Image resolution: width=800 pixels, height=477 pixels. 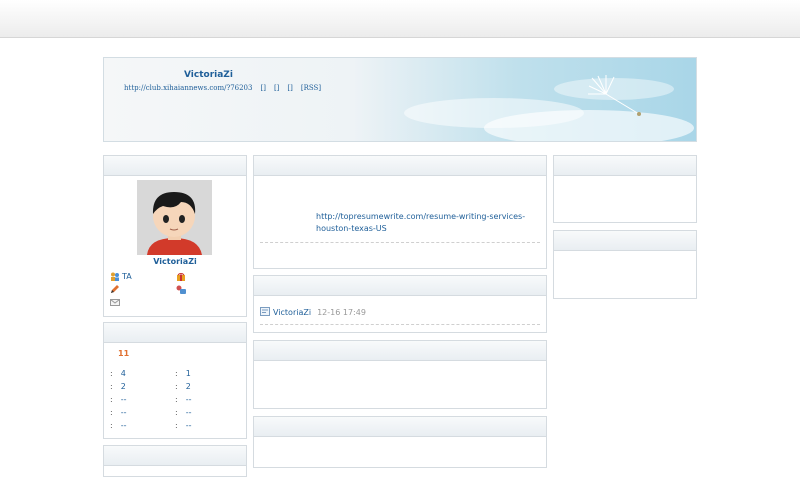 What do you see at coordinates (118, 373) in the screenshot?
I see `stat-row: :4` at bounding box center [118, 373].